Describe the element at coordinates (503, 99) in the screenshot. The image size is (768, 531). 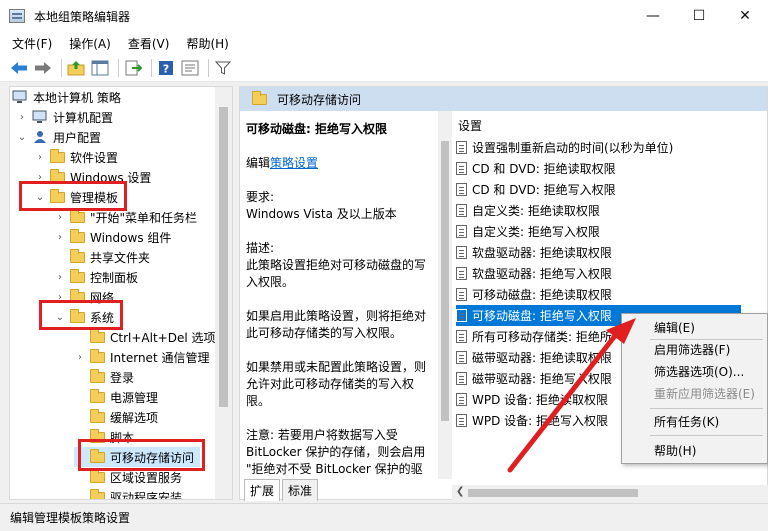
I see `details-header: 可移动存储访问` at that location.